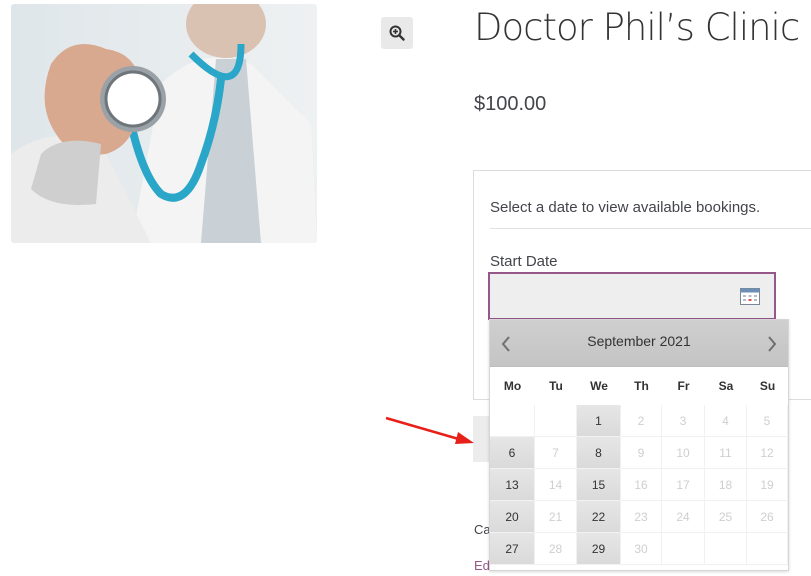 This screenshot has width=811, height=576. Describe the element at coordinates (641, 421) in the screenshot. I see `day-cell-unavailable: 2` at that location.